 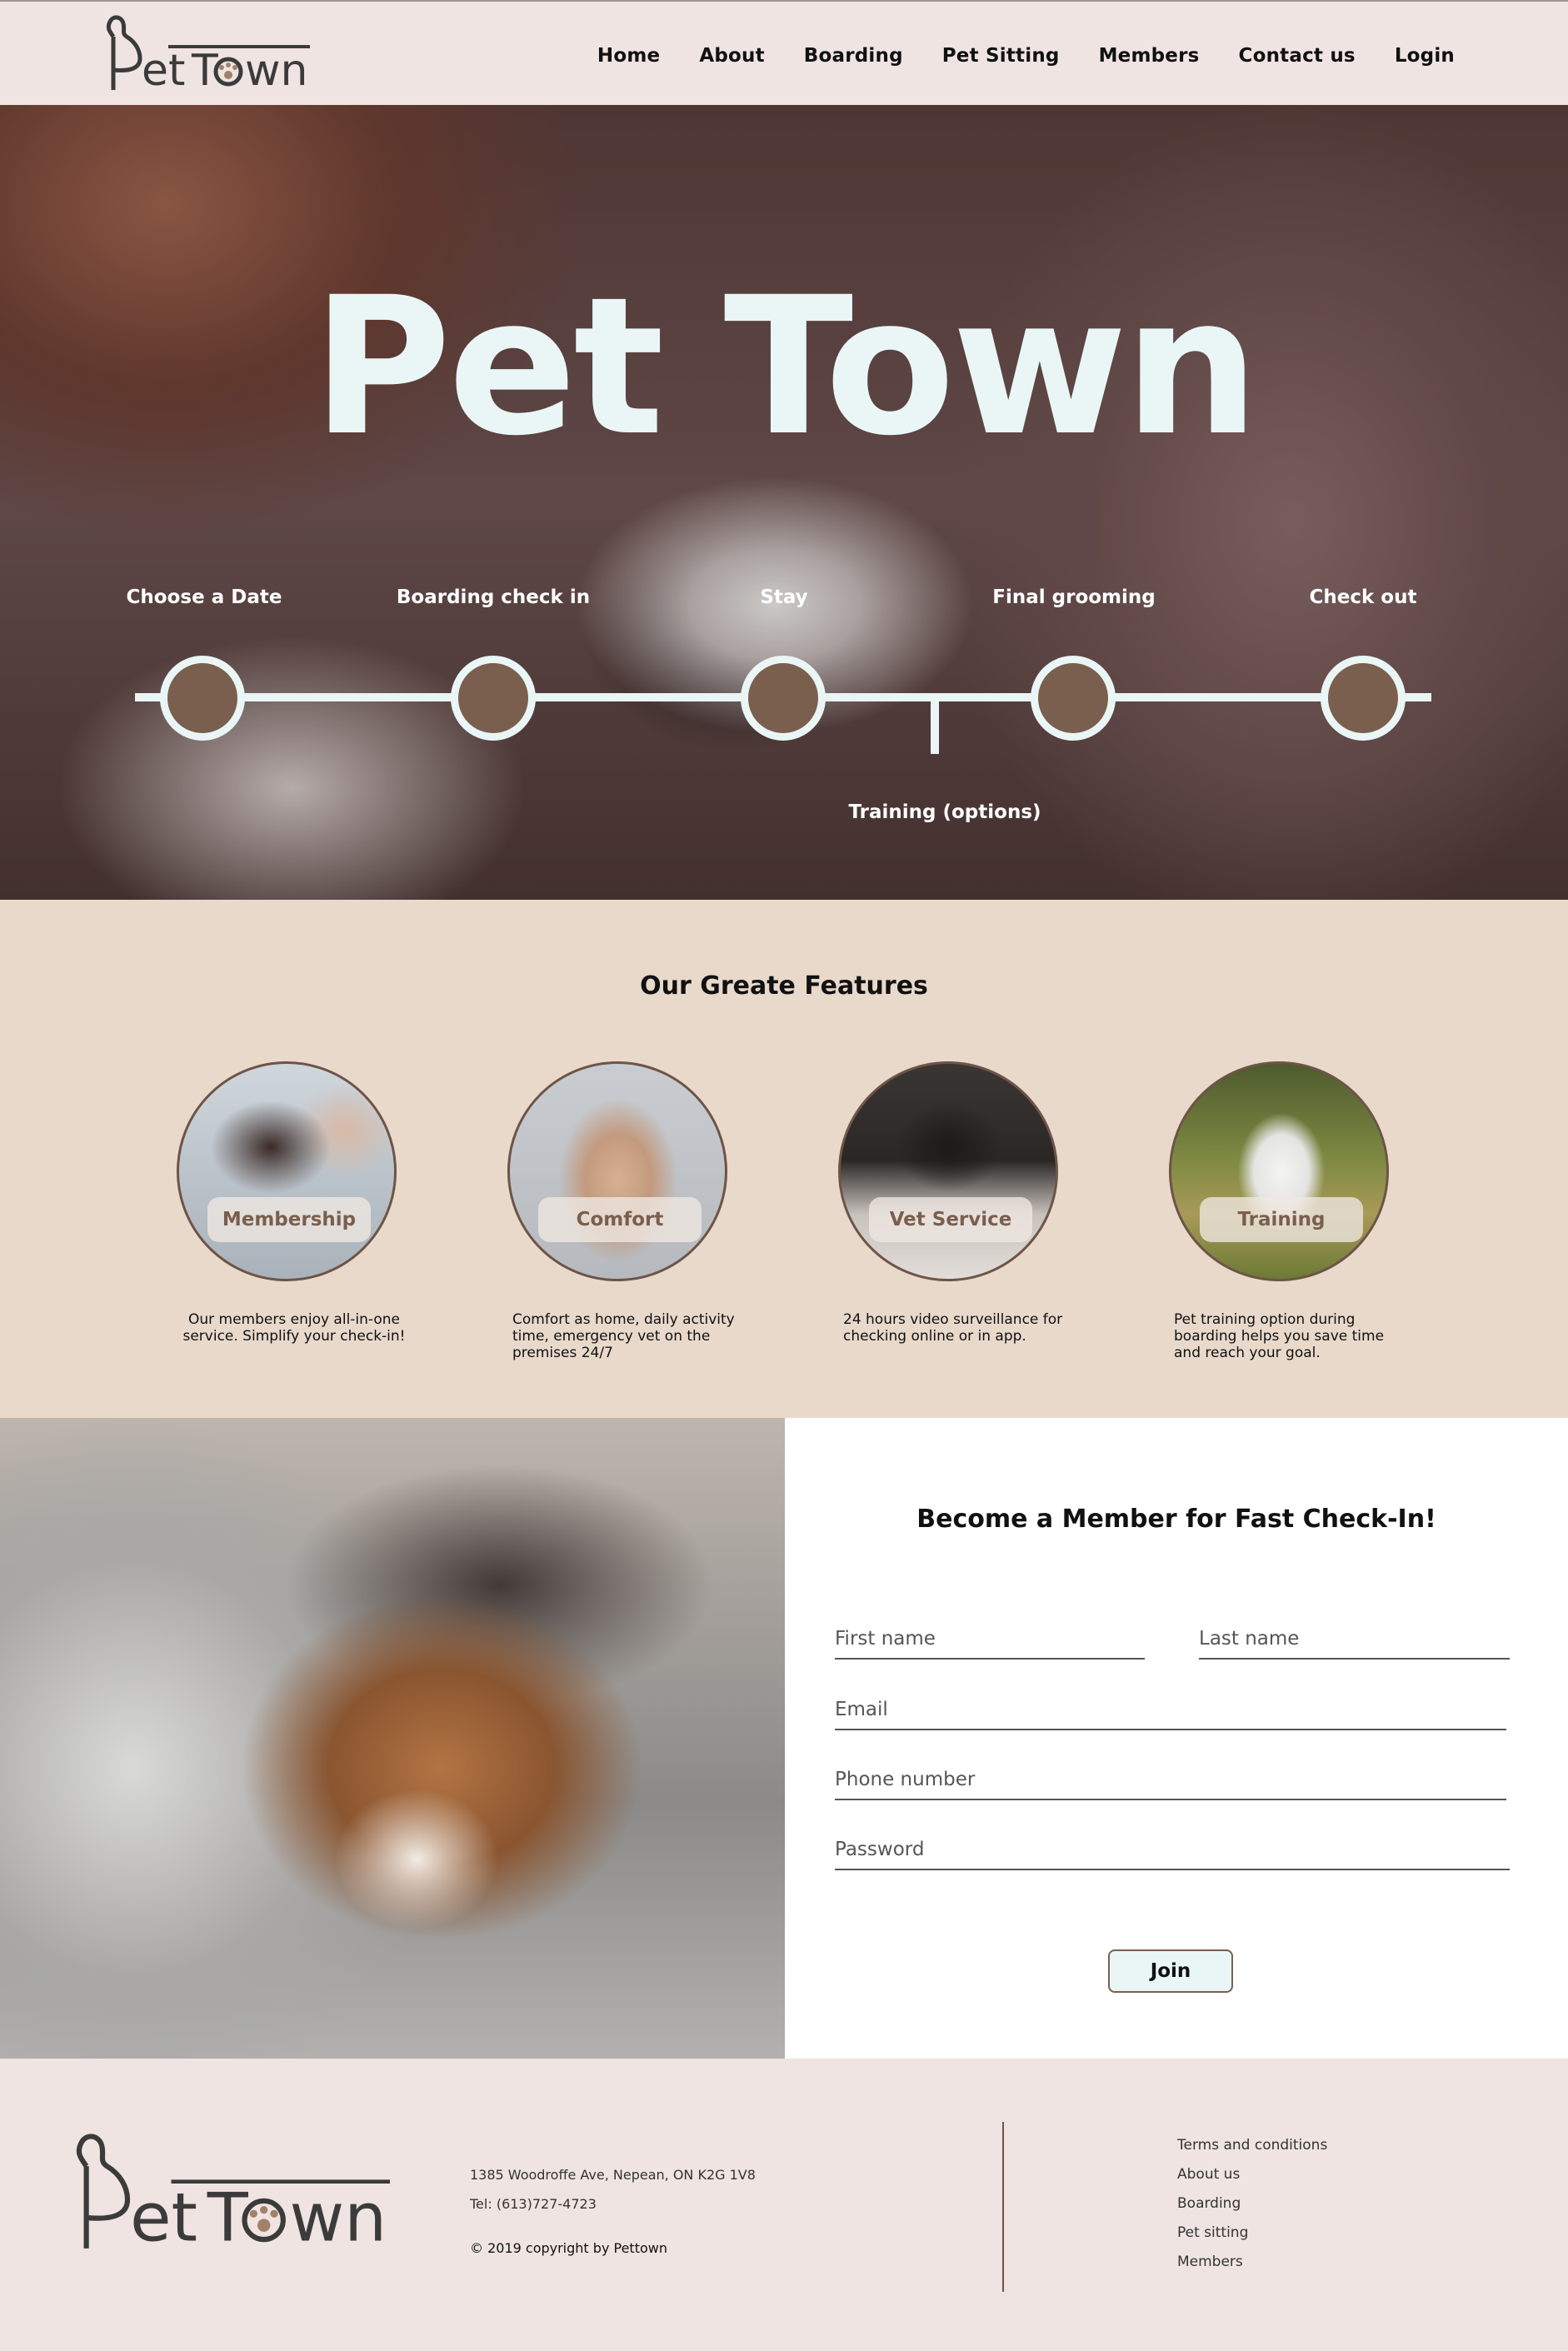 I want to click on feature-image-training: Training, so click(x=1279, y=1171).